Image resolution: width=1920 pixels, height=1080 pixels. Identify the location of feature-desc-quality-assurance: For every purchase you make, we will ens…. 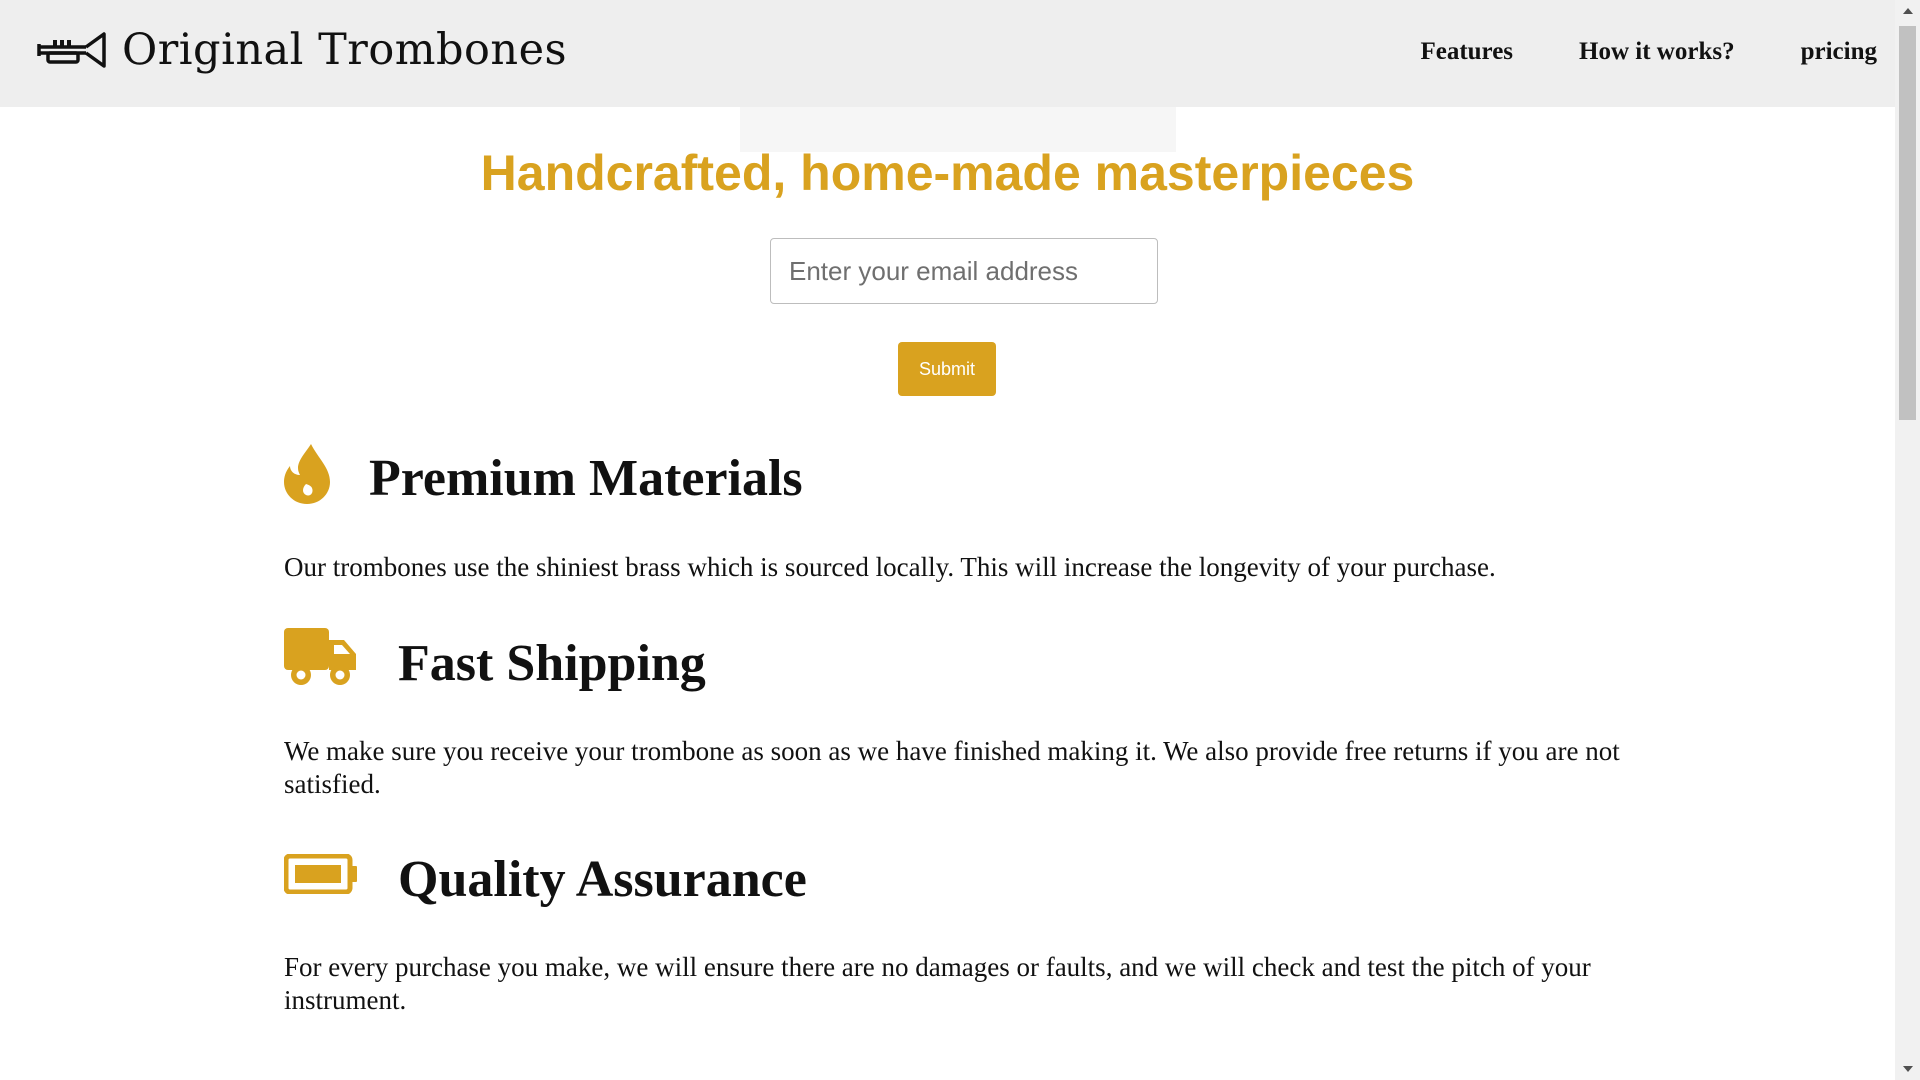
(937, 983).